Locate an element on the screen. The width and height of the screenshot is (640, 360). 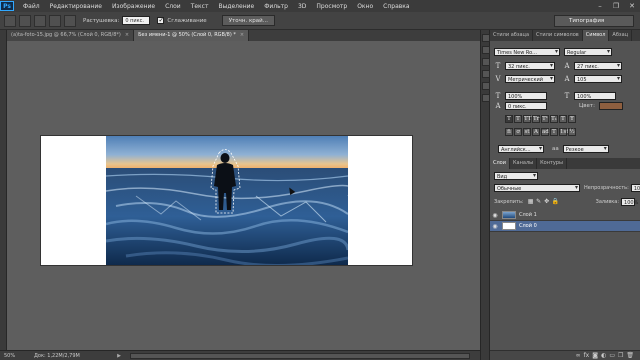
horizontal-scale-input: 100% is located at coordinates (595, 95).